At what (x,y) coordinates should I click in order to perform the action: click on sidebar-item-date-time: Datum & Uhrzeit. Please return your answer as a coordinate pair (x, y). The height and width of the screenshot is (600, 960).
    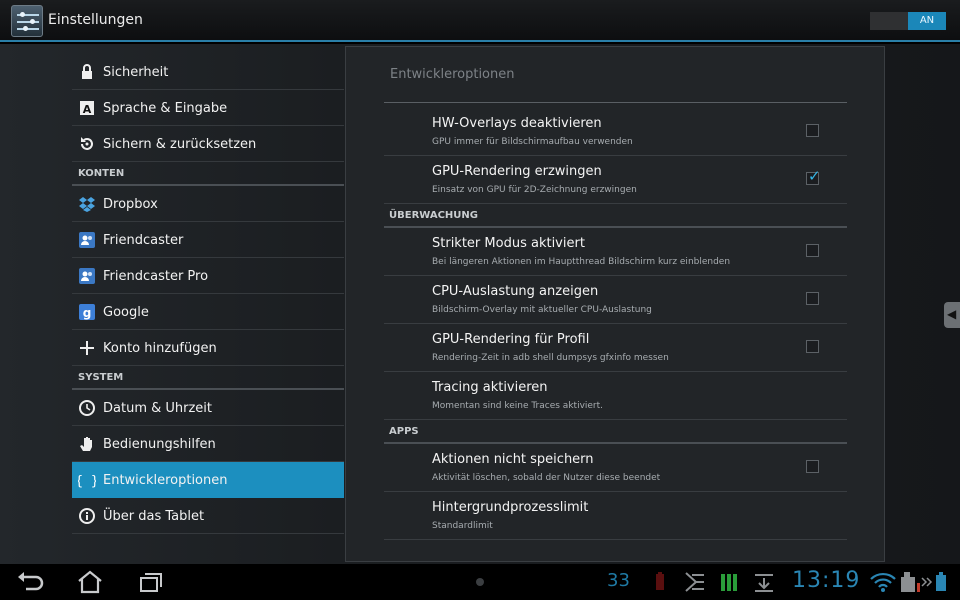
    Looking at the image, I should click on (208, 408).